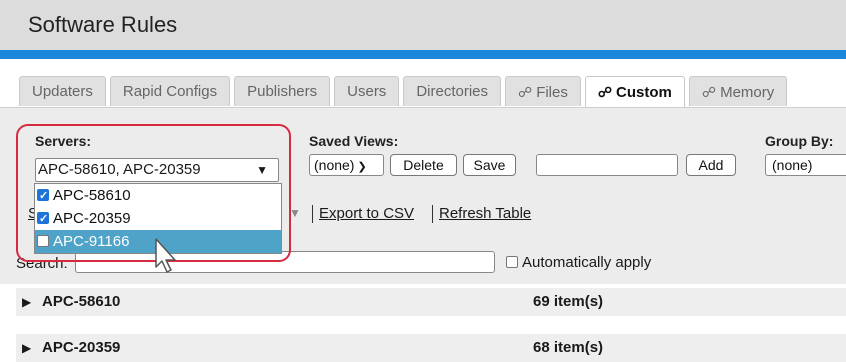 This screenshot has height=362, width=846. I want to click on save-button: Save, so click(489, 165).